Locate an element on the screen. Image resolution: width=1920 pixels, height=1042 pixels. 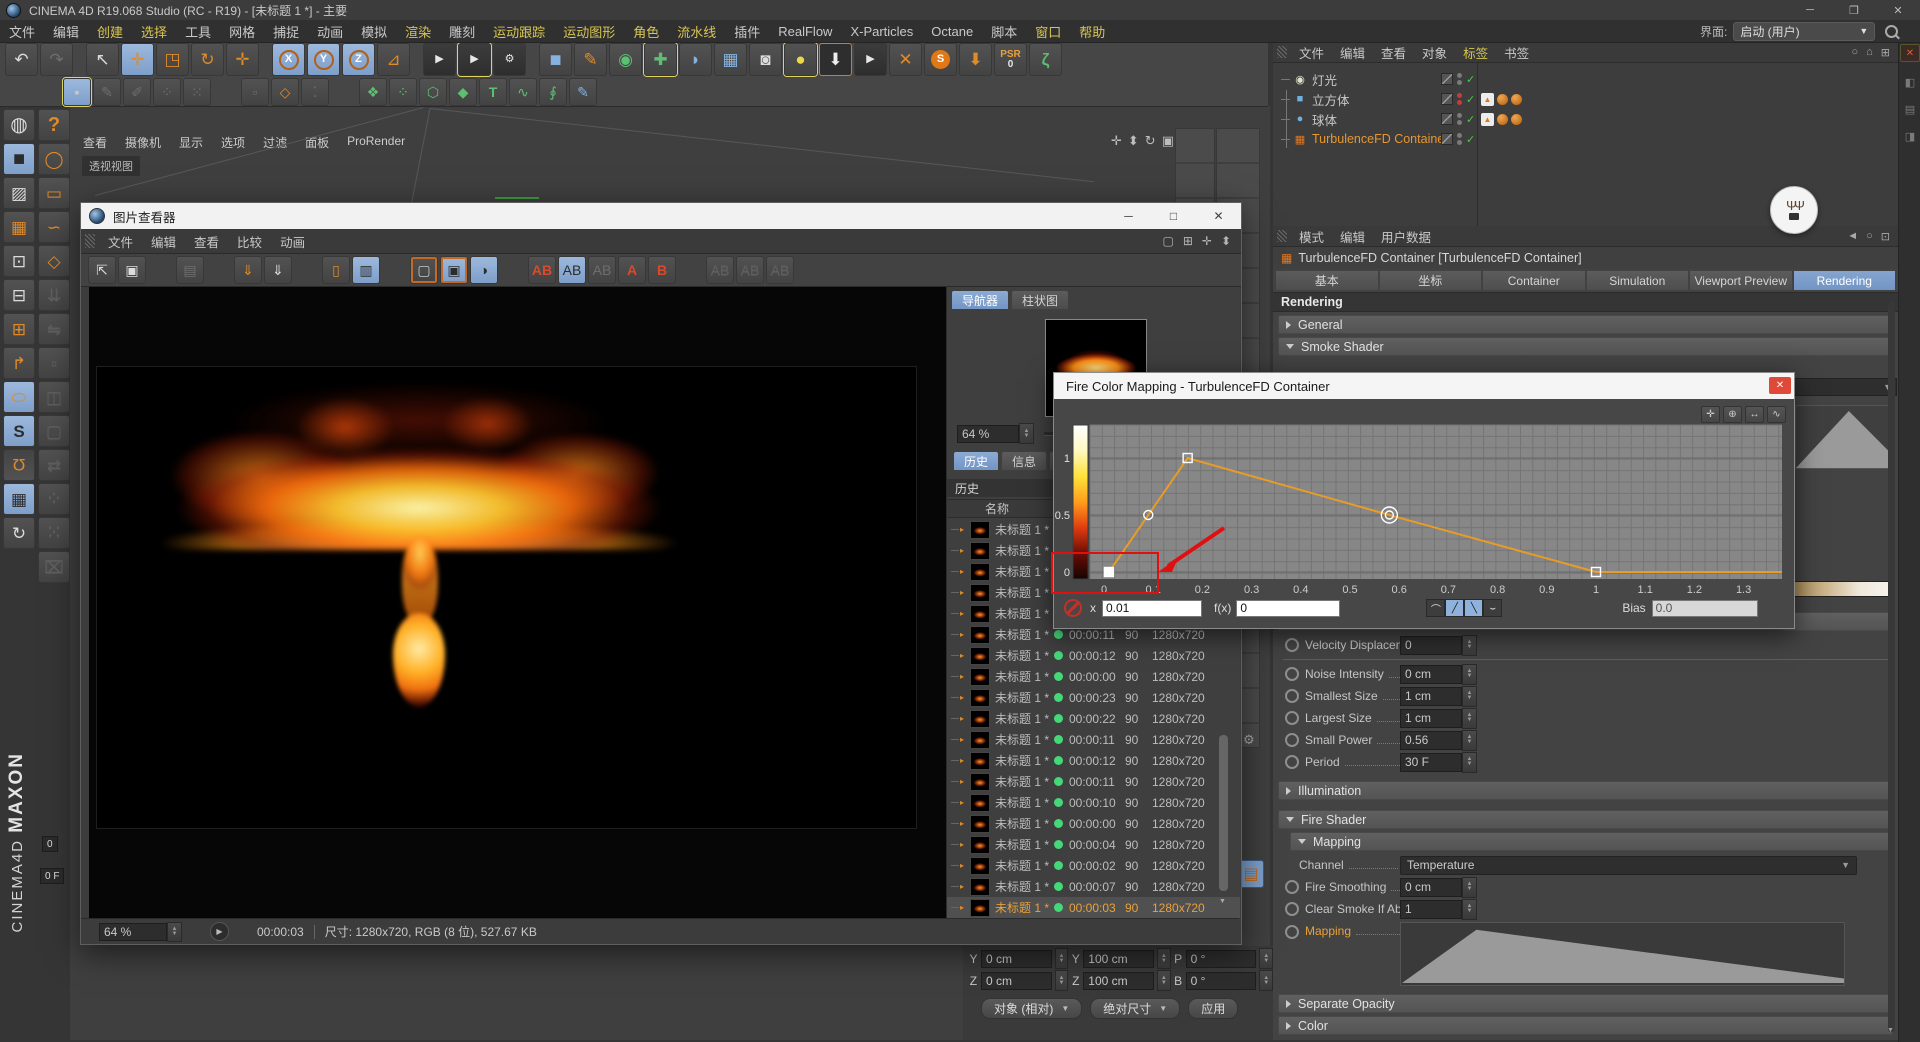
history-row: ▸ 未标题 1 * 00:00:03 90 1280x720 is located at coordinates (1093, 907).